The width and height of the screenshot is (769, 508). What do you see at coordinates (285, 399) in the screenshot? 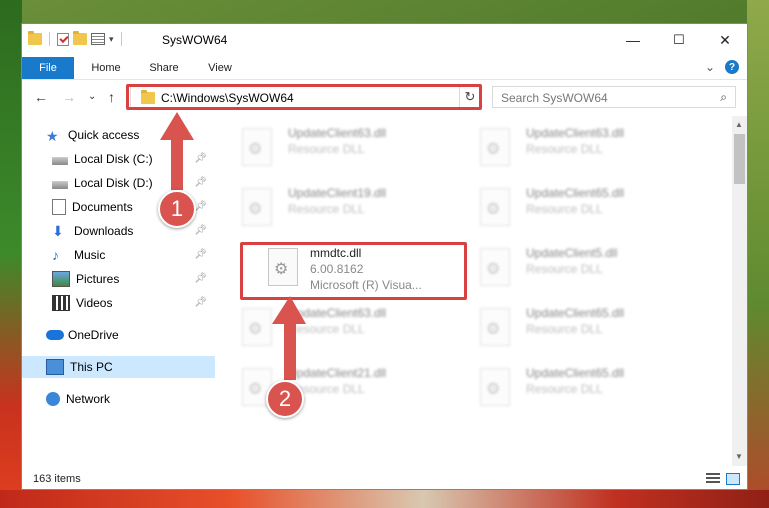
I see `step-2-badge: 2` at bounding box center [285, 399].